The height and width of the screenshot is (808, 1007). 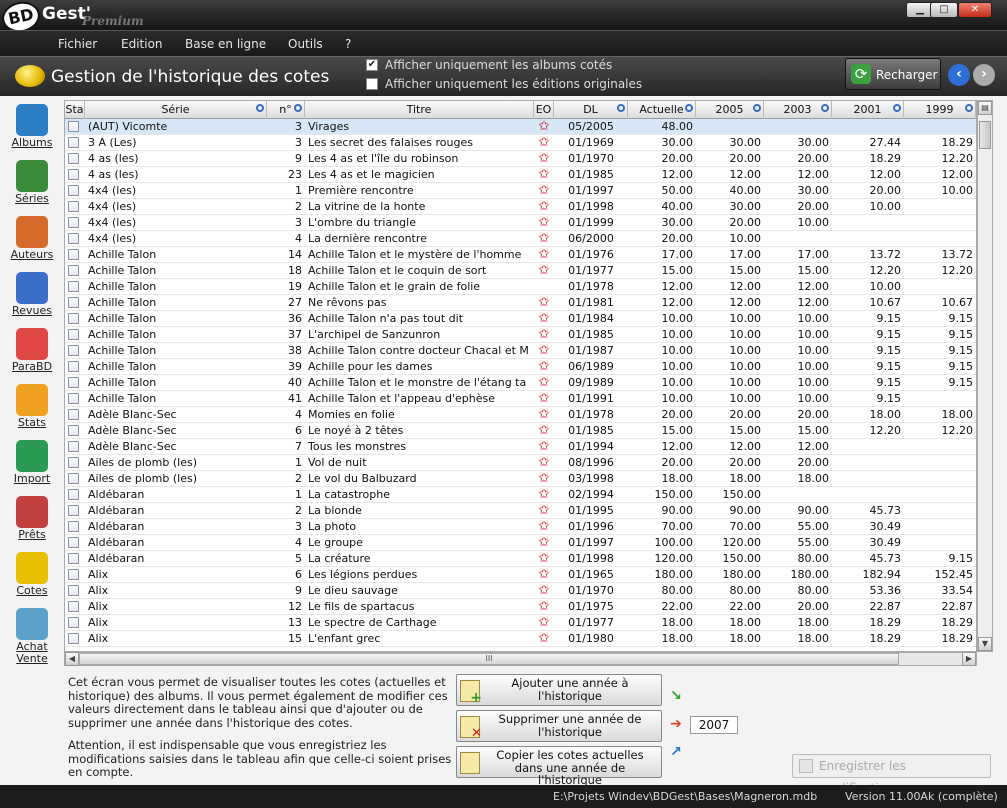 I want to click on table-cell: 50.00, so click(x=662, y=191).